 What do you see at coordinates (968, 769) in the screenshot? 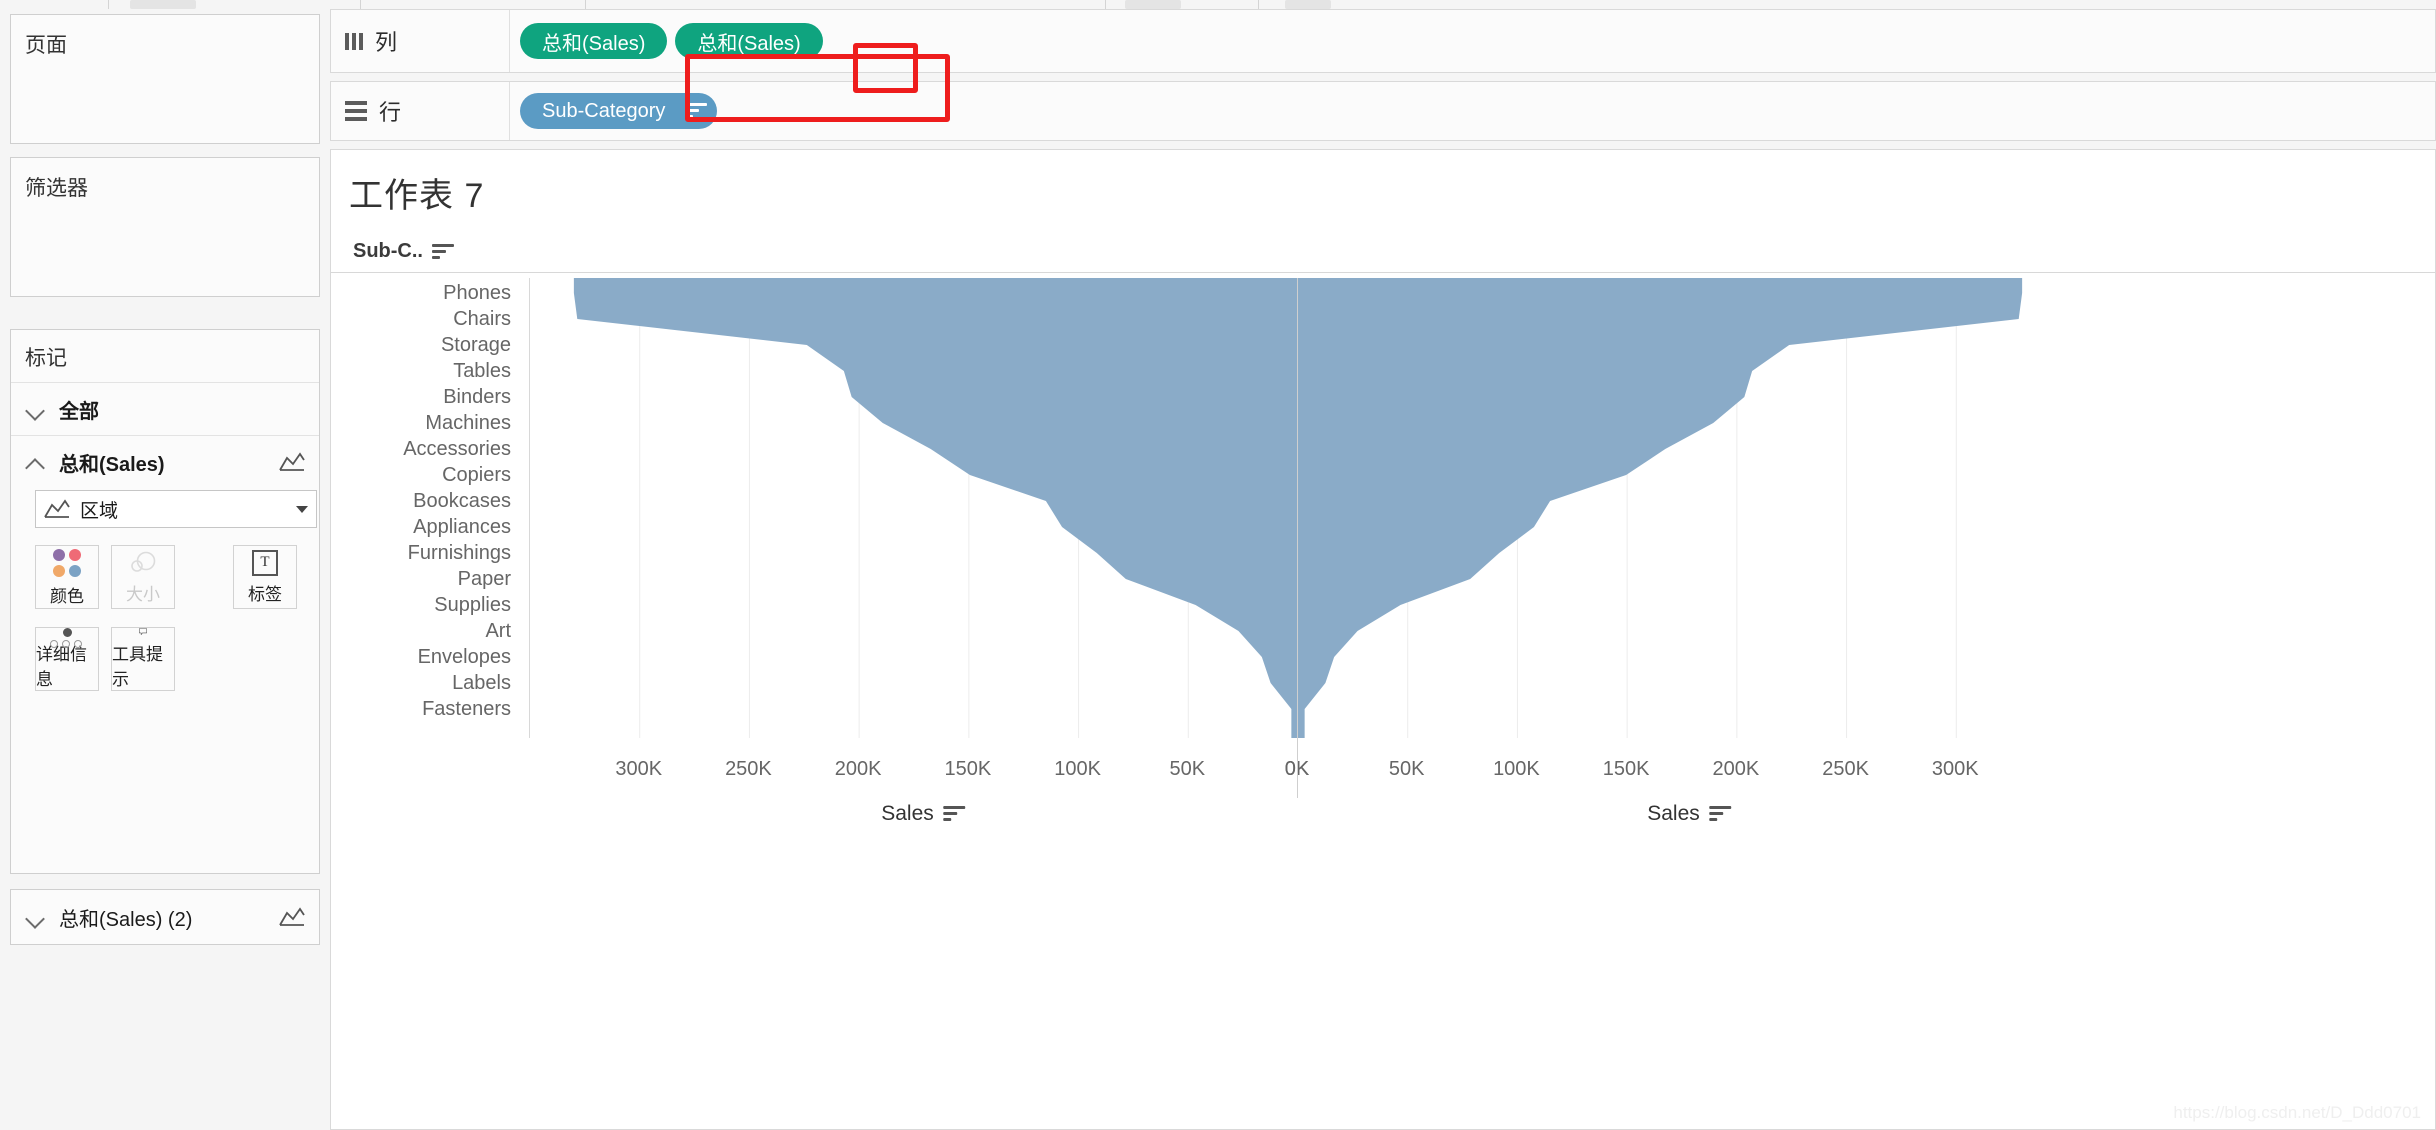
I see `x-axis-tick-left: 150K` at bounding box center [968, 769].